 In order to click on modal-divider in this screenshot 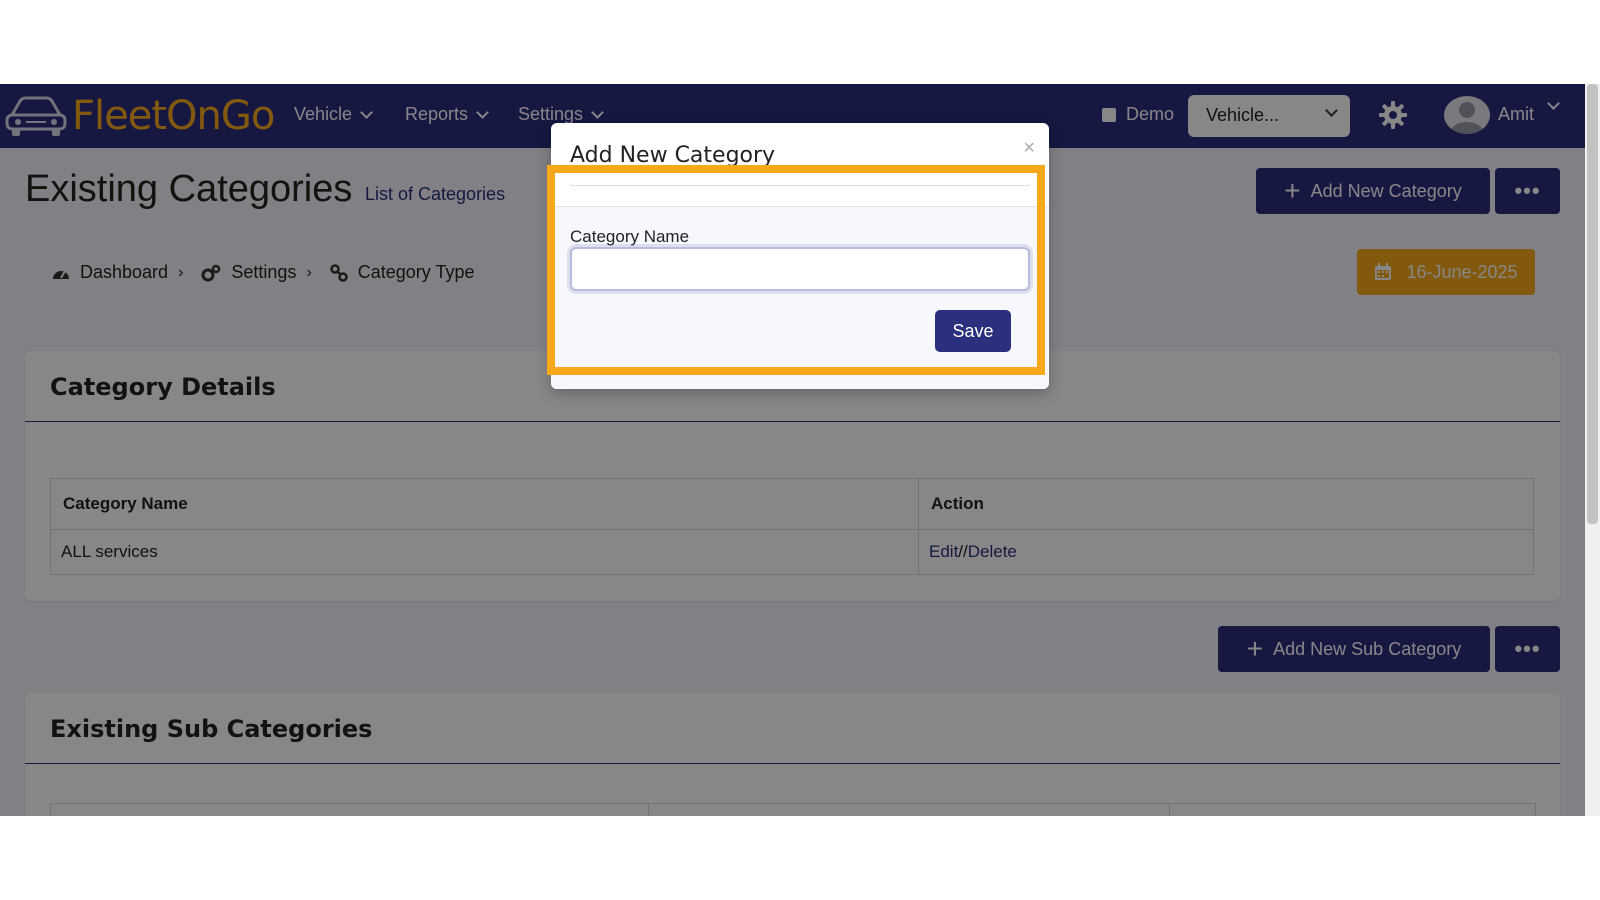, I will do `click(800, 185)`.